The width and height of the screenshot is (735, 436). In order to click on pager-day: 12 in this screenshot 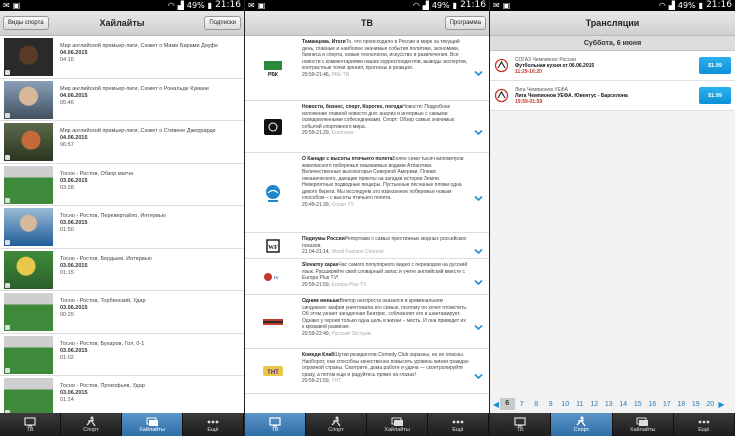, I will do `click(594, 404)`.